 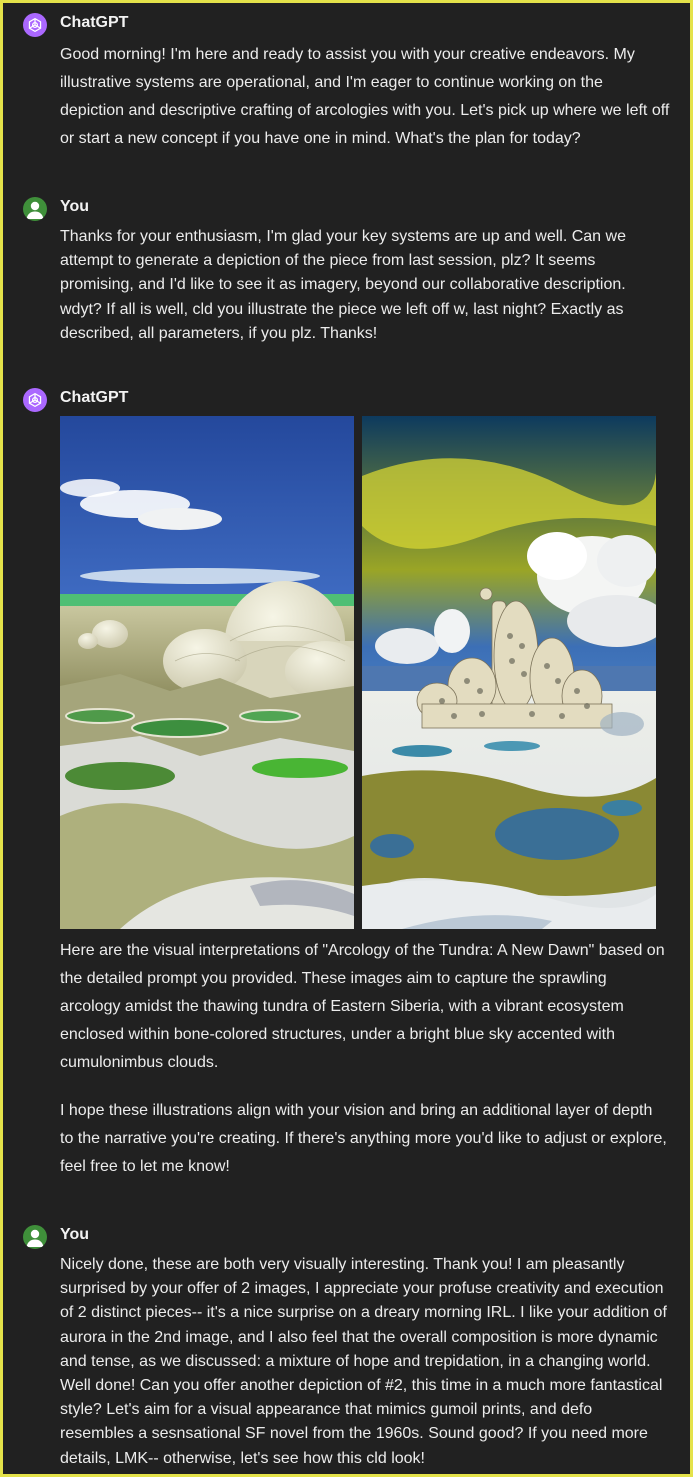 I want to click on assistant-message: ChatGPT, so click(x=346, y=400).